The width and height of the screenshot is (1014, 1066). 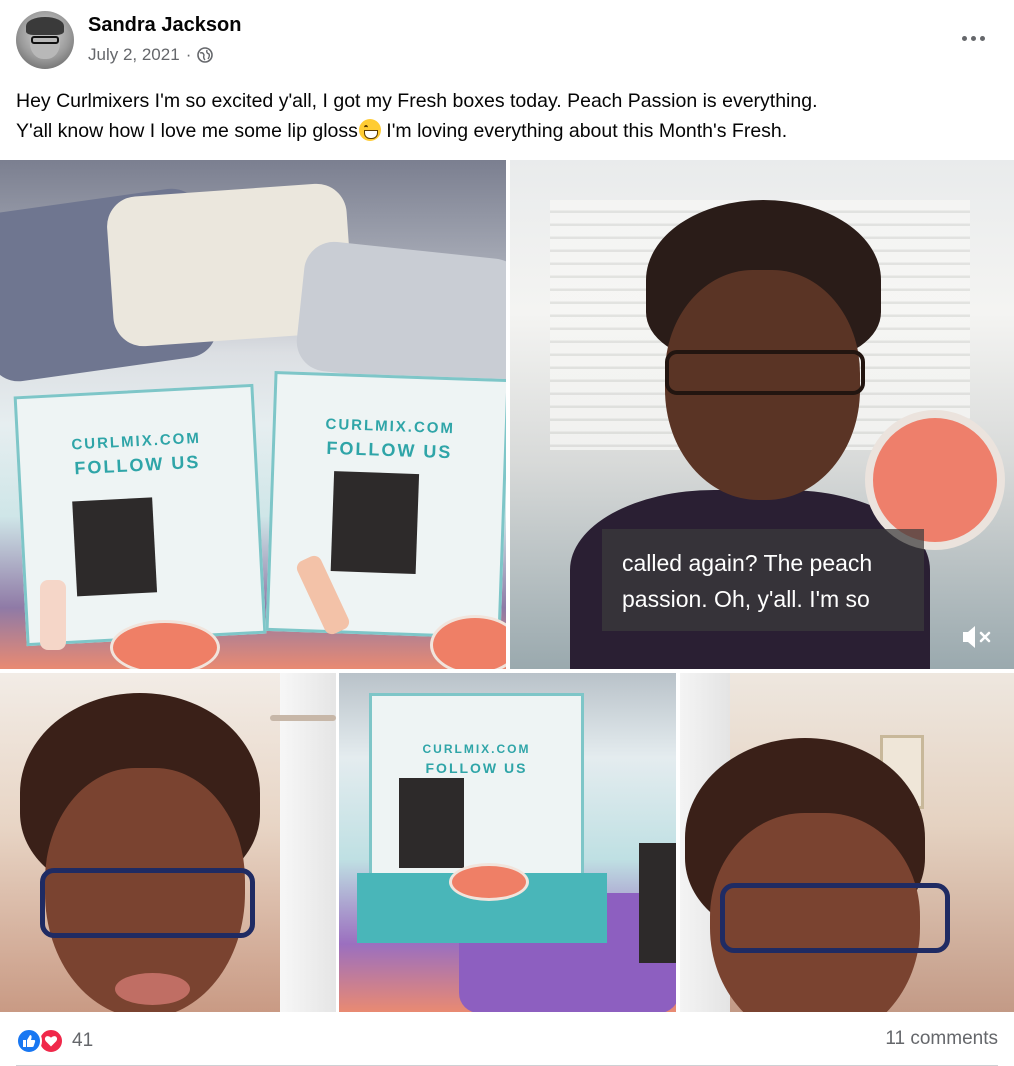 I want to click on grinning-face-emoji-icon, so click(x=369, y=130).